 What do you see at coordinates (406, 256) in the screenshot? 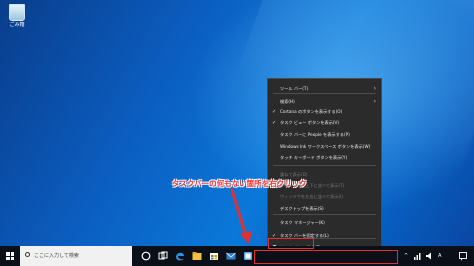
I see `tray-overflow-chevron: ^` at bounding box center [406, 256].